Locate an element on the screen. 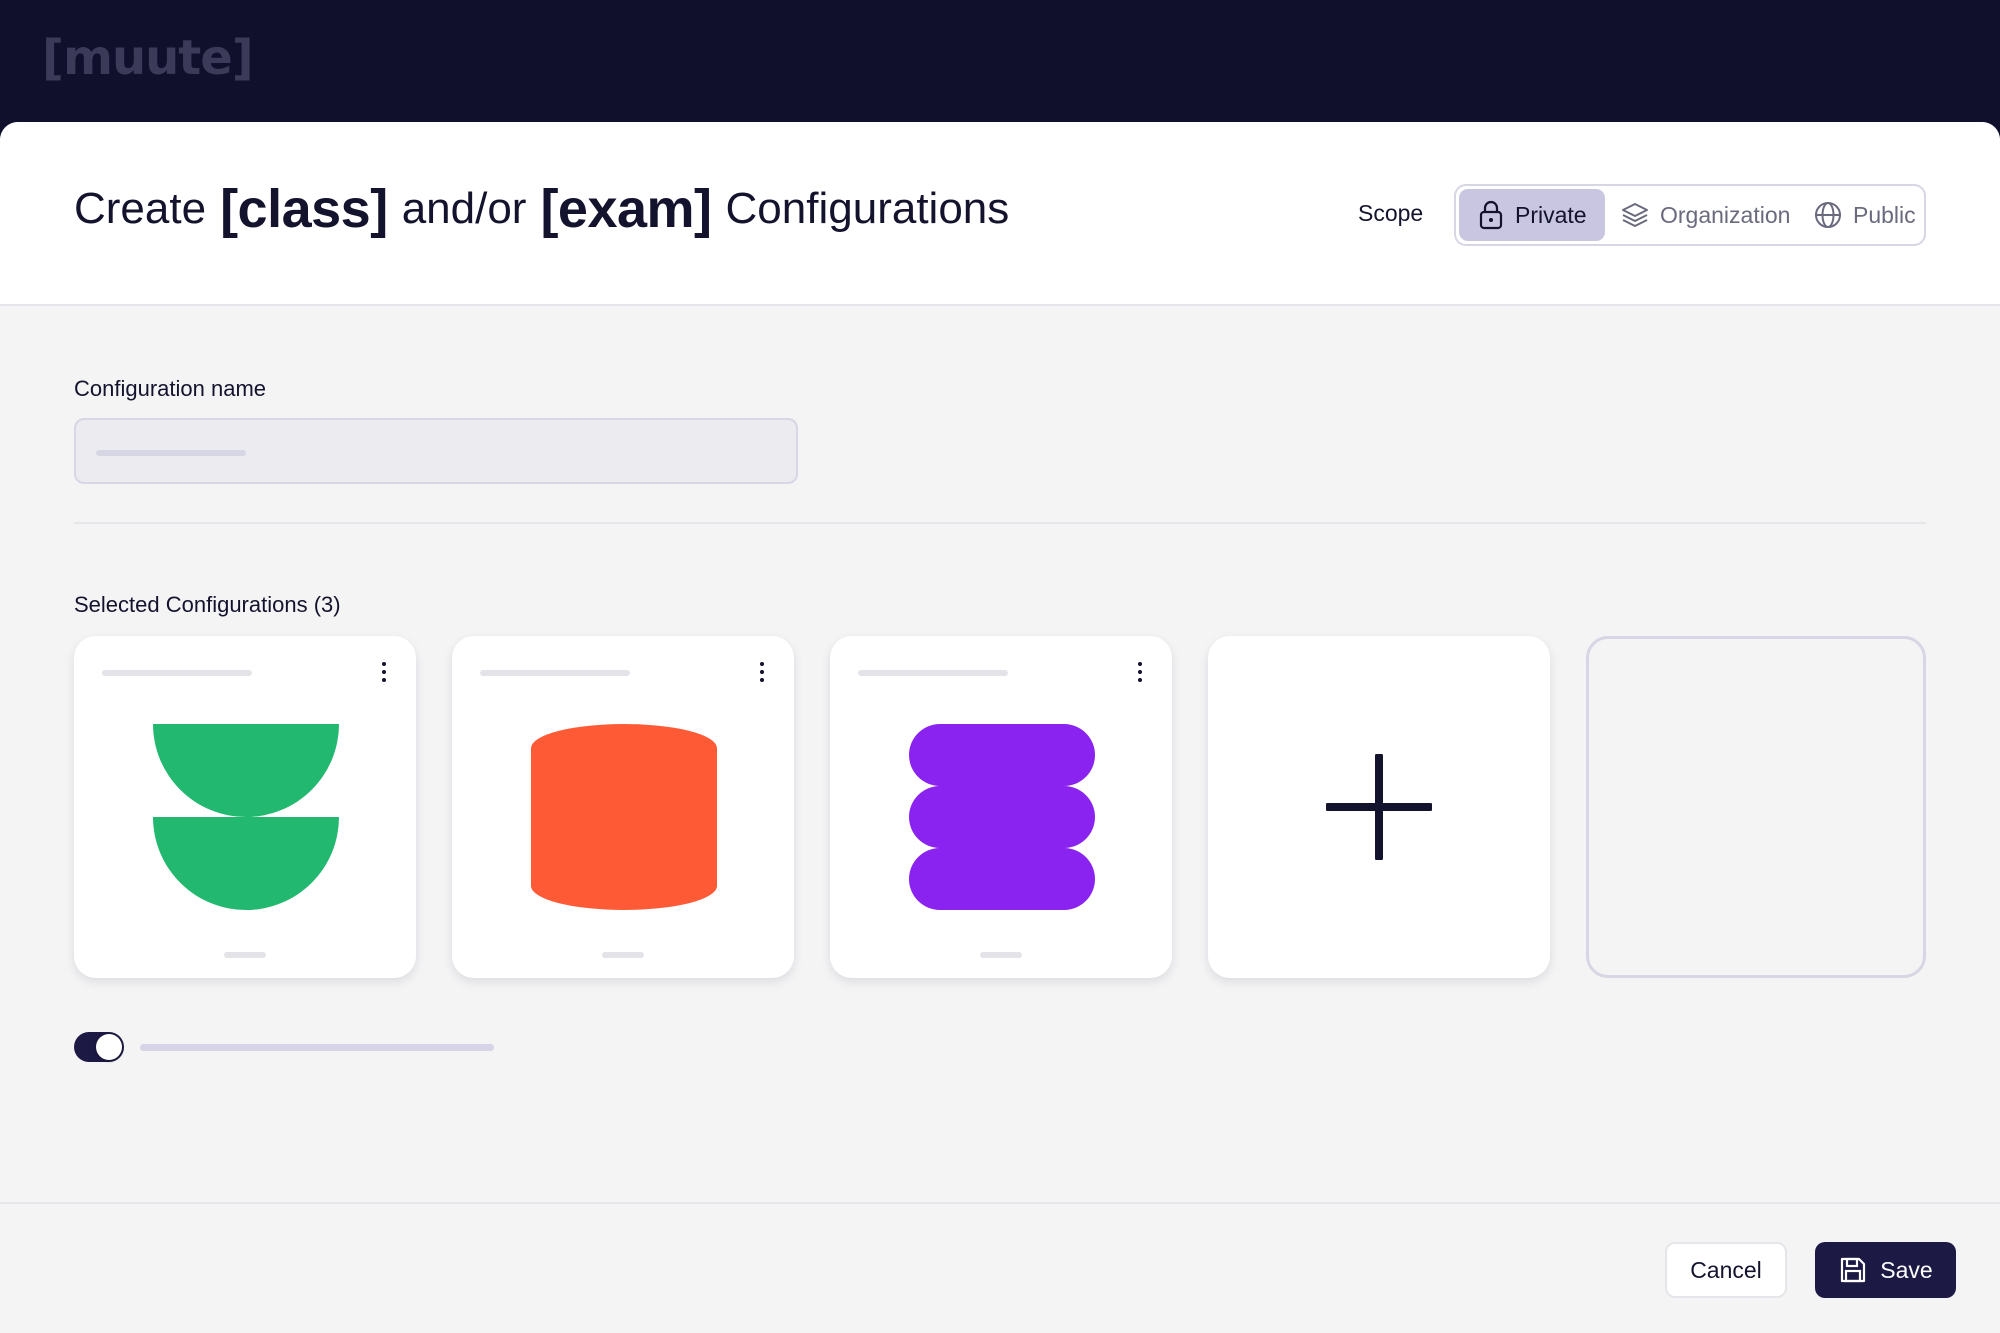 The height and width of the screenshot is (1333, 2000). app-logo: [muute] is located at coordinates (148, 58).